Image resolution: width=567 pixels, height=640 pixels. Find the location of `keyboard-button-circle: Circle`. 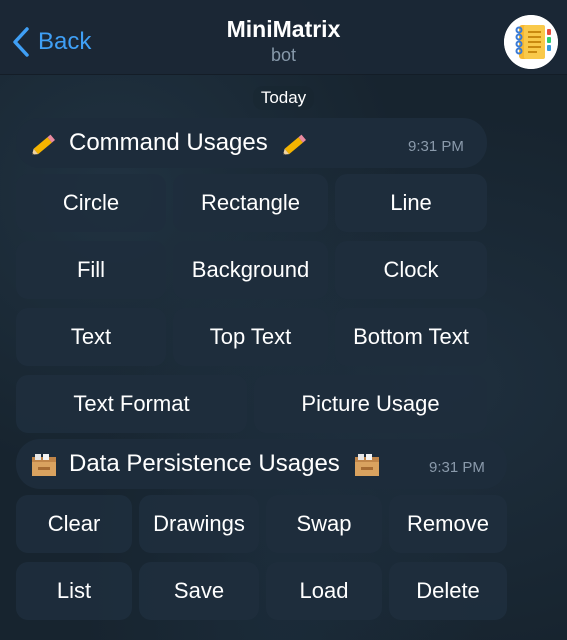

keyboard-button-circle: Circle is located at coordinates (91, 203).